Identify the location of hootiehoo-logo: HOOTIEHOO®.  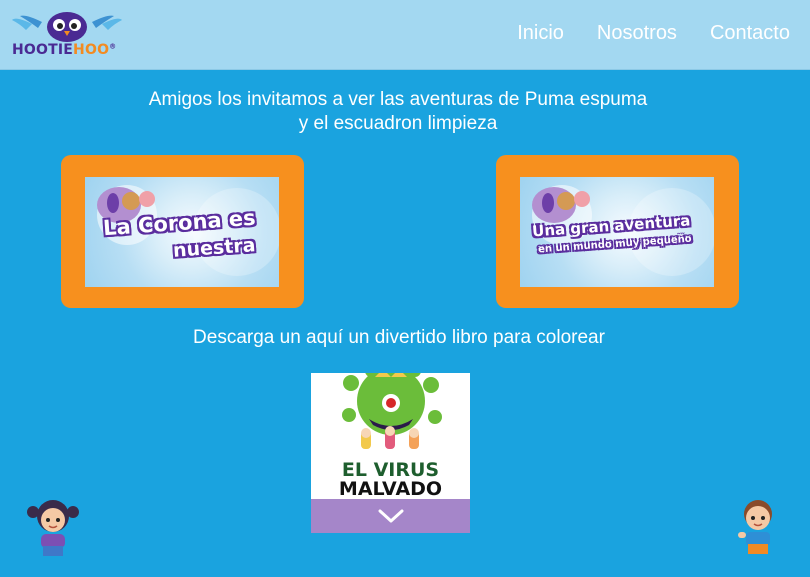
(67, 36).